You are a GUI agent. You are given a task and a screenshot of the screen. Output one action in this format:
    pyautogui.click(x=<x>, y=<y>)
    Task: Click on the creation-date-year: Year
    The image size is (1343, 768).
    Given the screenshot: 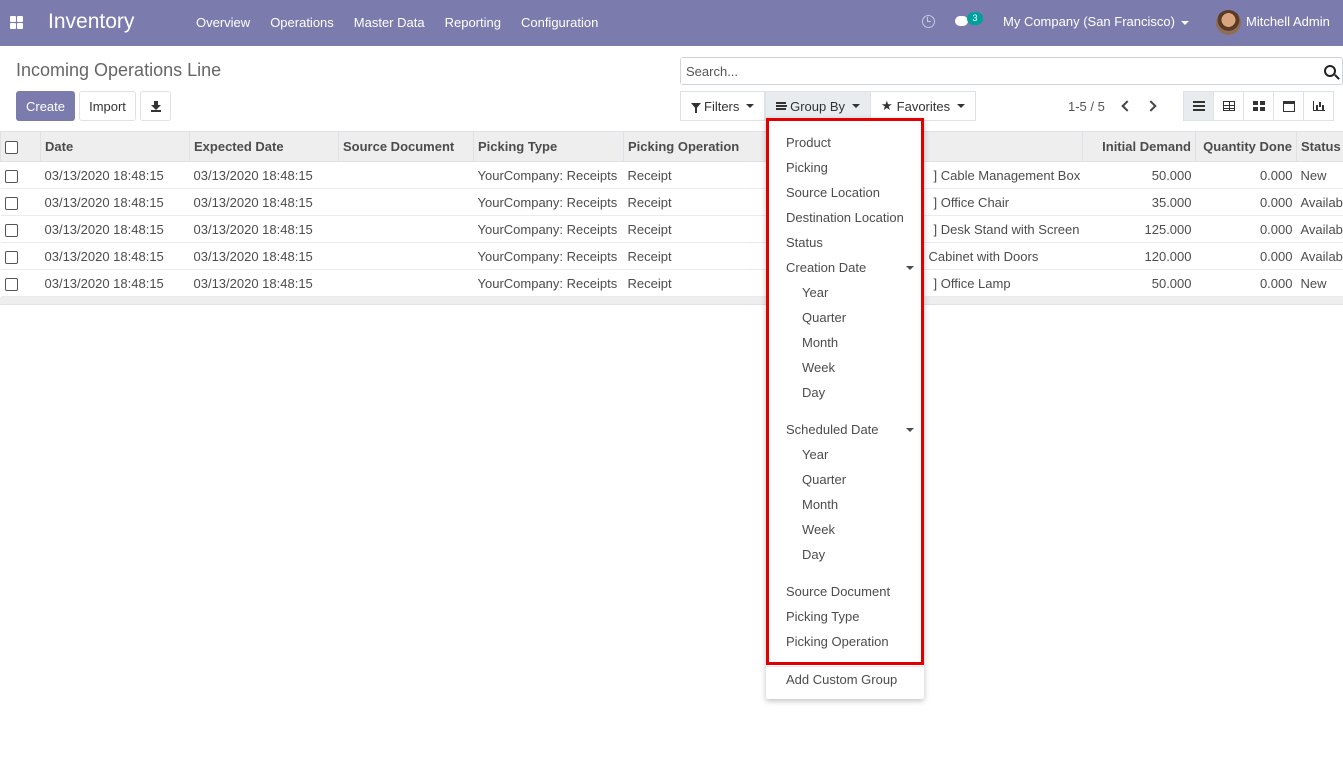 What is the action you would take?
    pyautogui.click(x=815, y=292)
    